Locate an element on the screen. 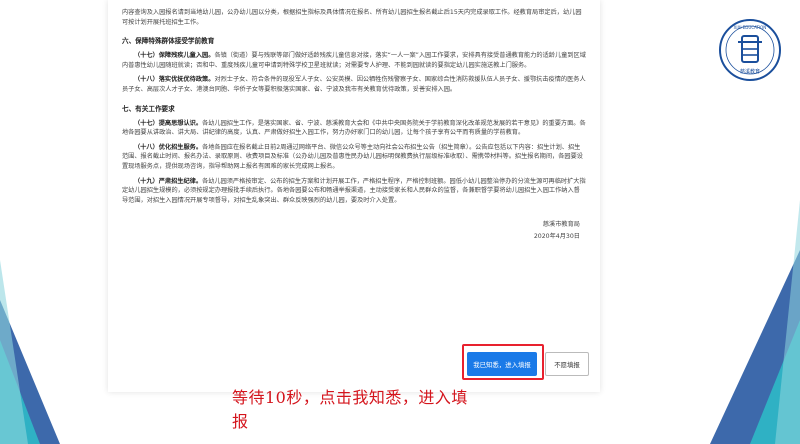 The width and height of the screenshot is (800, 444). signature-date: 2020年4月30日 is located at coordinates (556, 237).